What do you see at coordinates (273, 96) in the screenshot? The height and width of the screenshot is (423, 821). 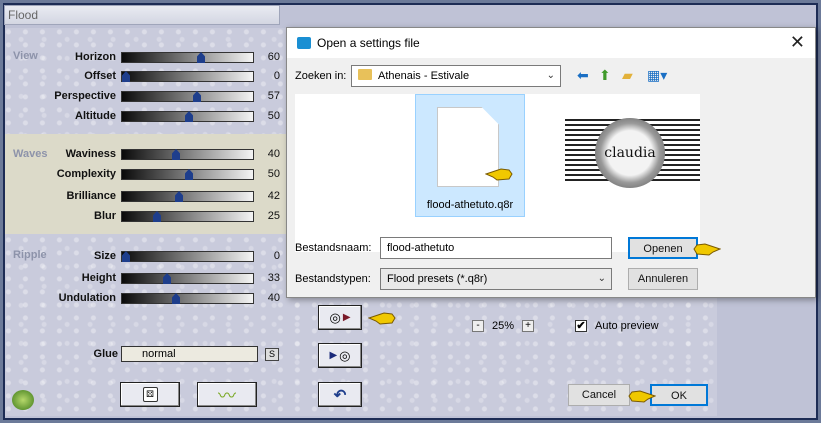 I see `param-value: 57` at bounding box center [273, 96].